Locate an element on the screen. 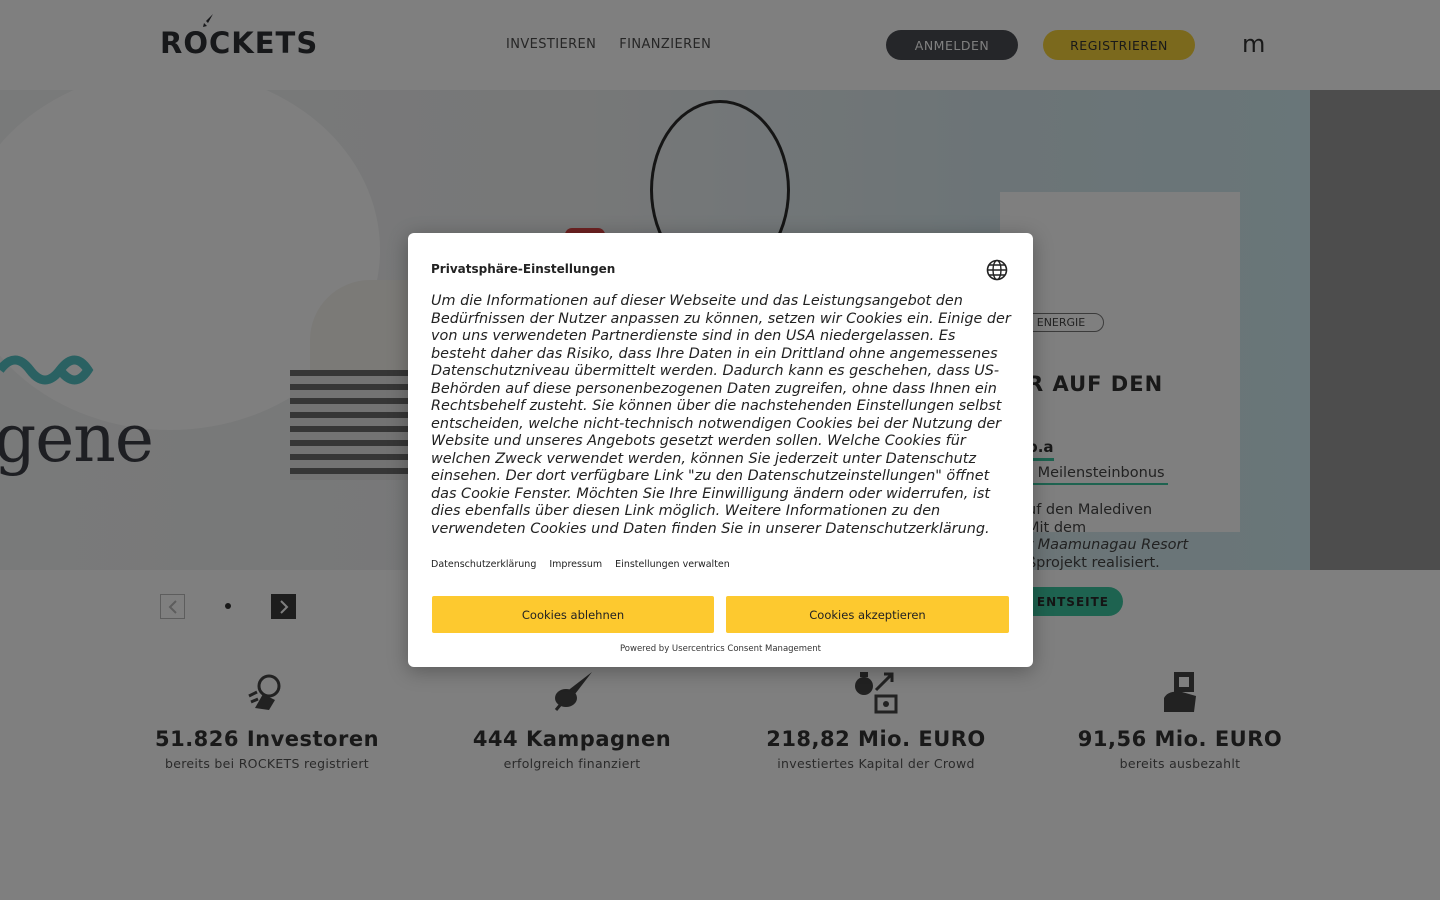  privacy-policy-link: Datenschutzerklärung is located at coordinates (483, 564).